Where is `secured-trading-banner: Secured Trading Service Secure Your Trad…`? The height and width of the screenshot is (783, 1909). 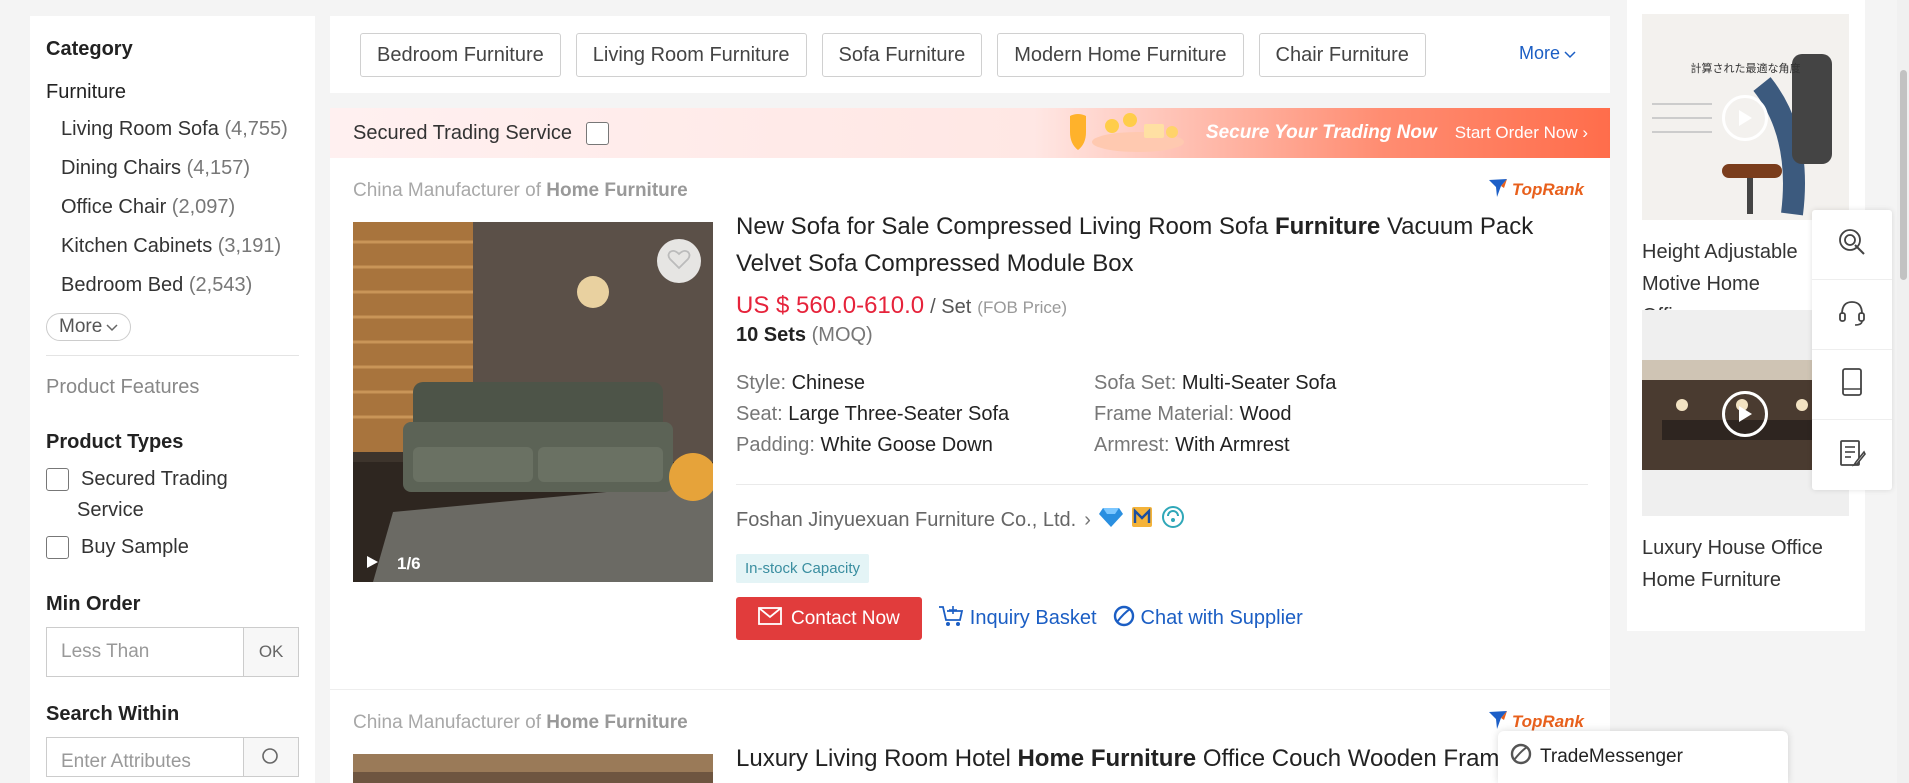 secured-trading-banner: Secured Trading Service Secure Your Trad… is located at coordinates (970, 133).